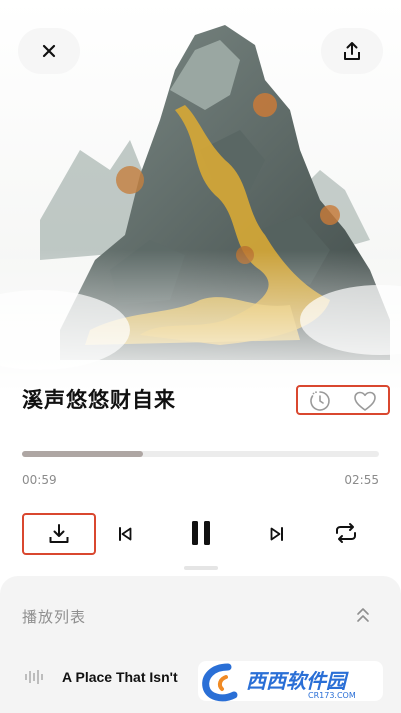 This screenshot has width=401, height=713. I want to click on download-button, so click(59, 534).